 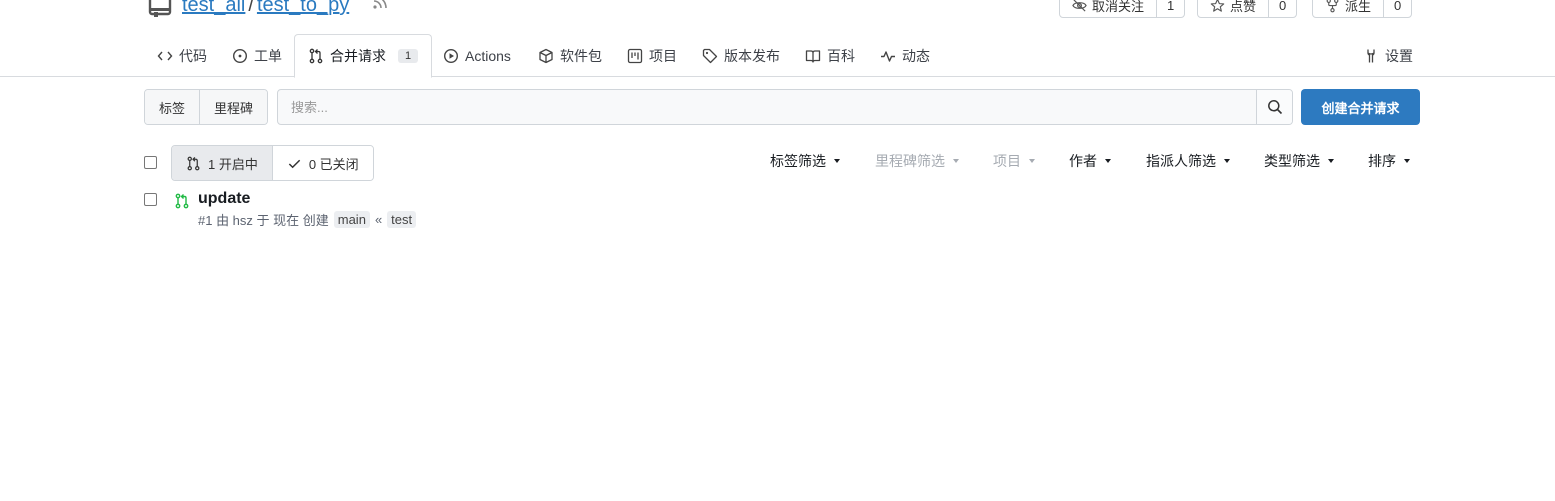 I want to click on sort-dropdown: 排序, so click(x=1389, y=161).